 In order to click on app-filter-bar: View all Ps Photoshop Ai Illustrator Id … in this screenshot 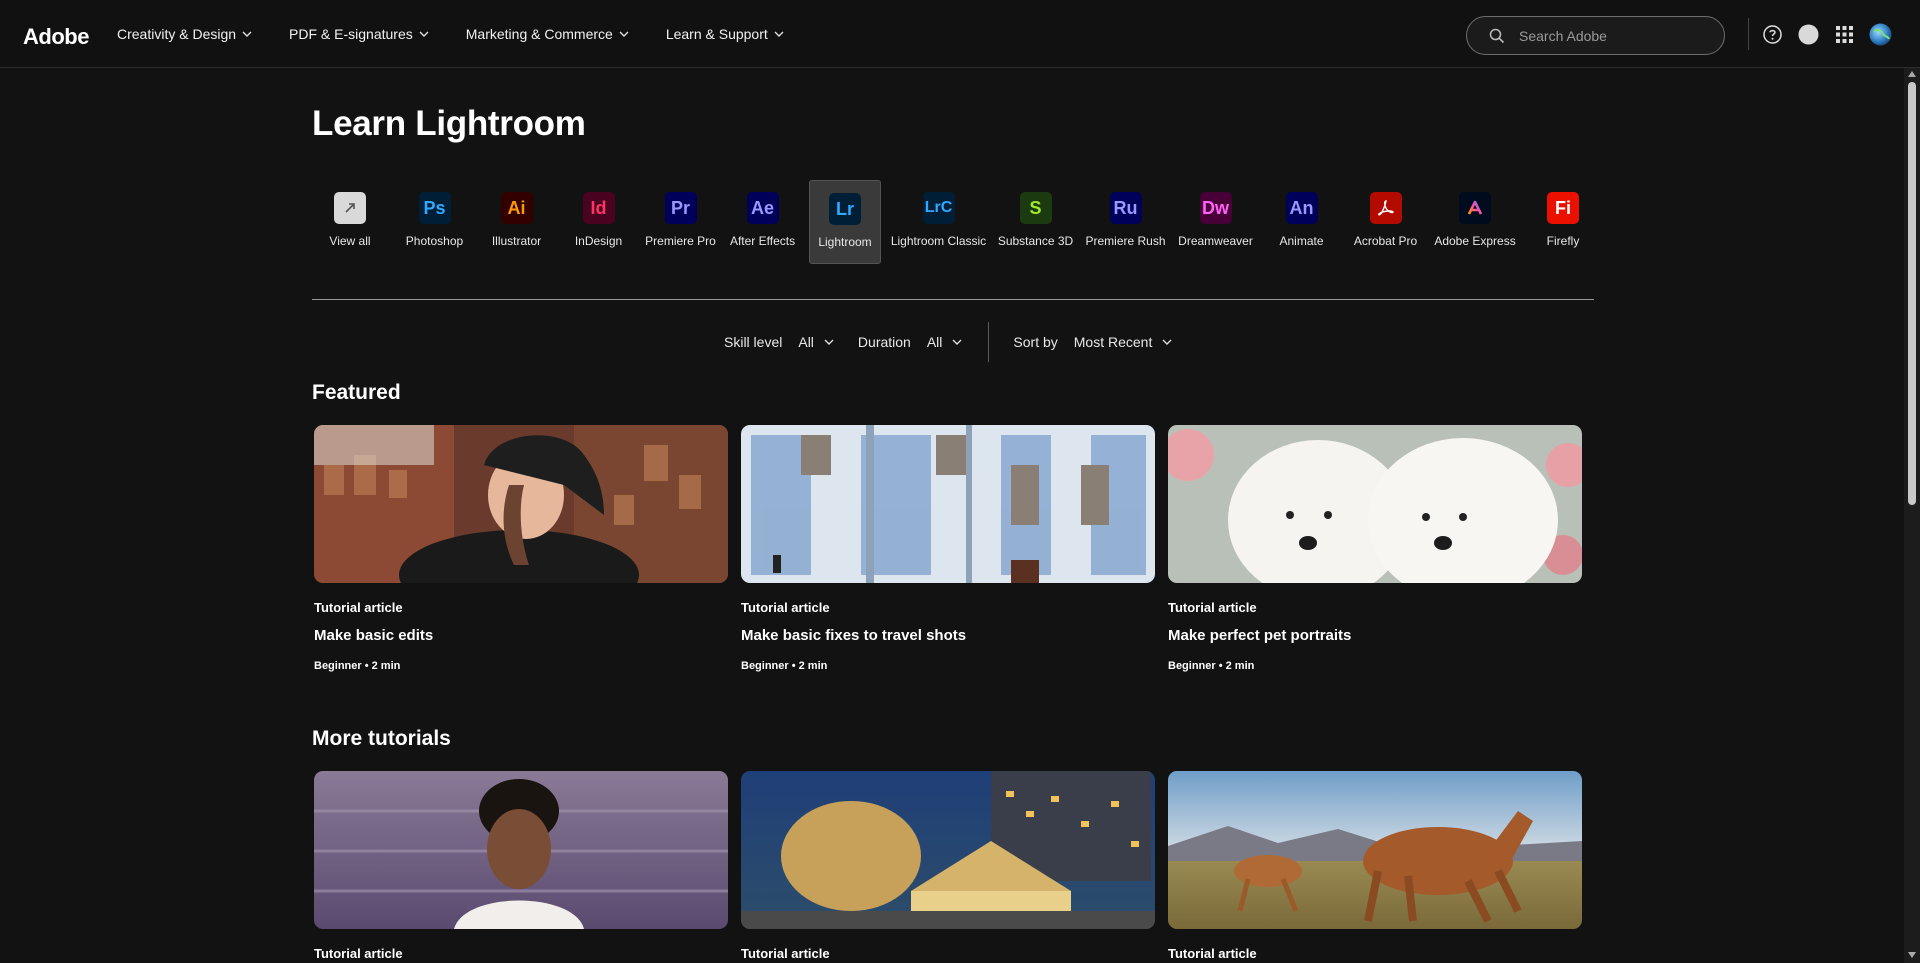, I will do `click(961, 223)`.